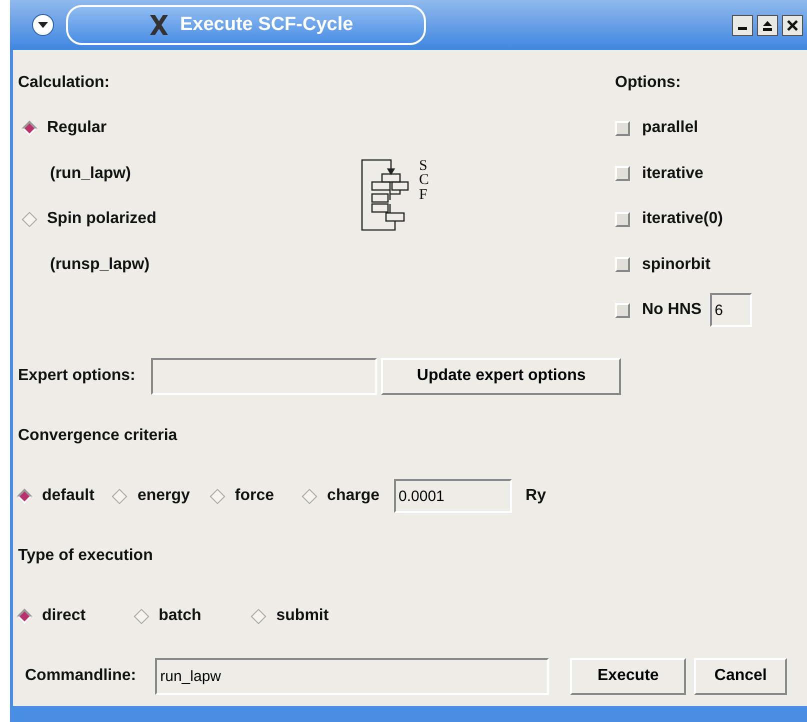 Image resolution: width=807 pixels, height=722 pixels. I want to click on caret-icon, so click(43, 25).